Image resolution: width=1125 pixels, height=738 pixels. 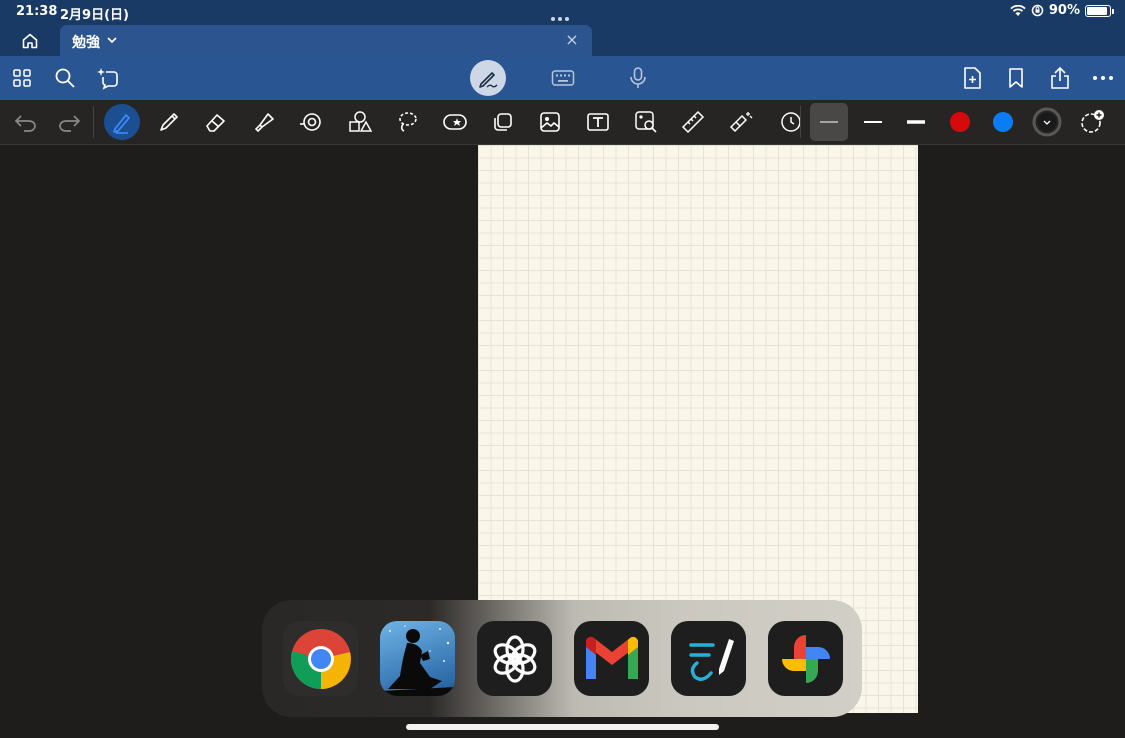 I want to click on keyboard-mode-button, so click(x=563, y=78).